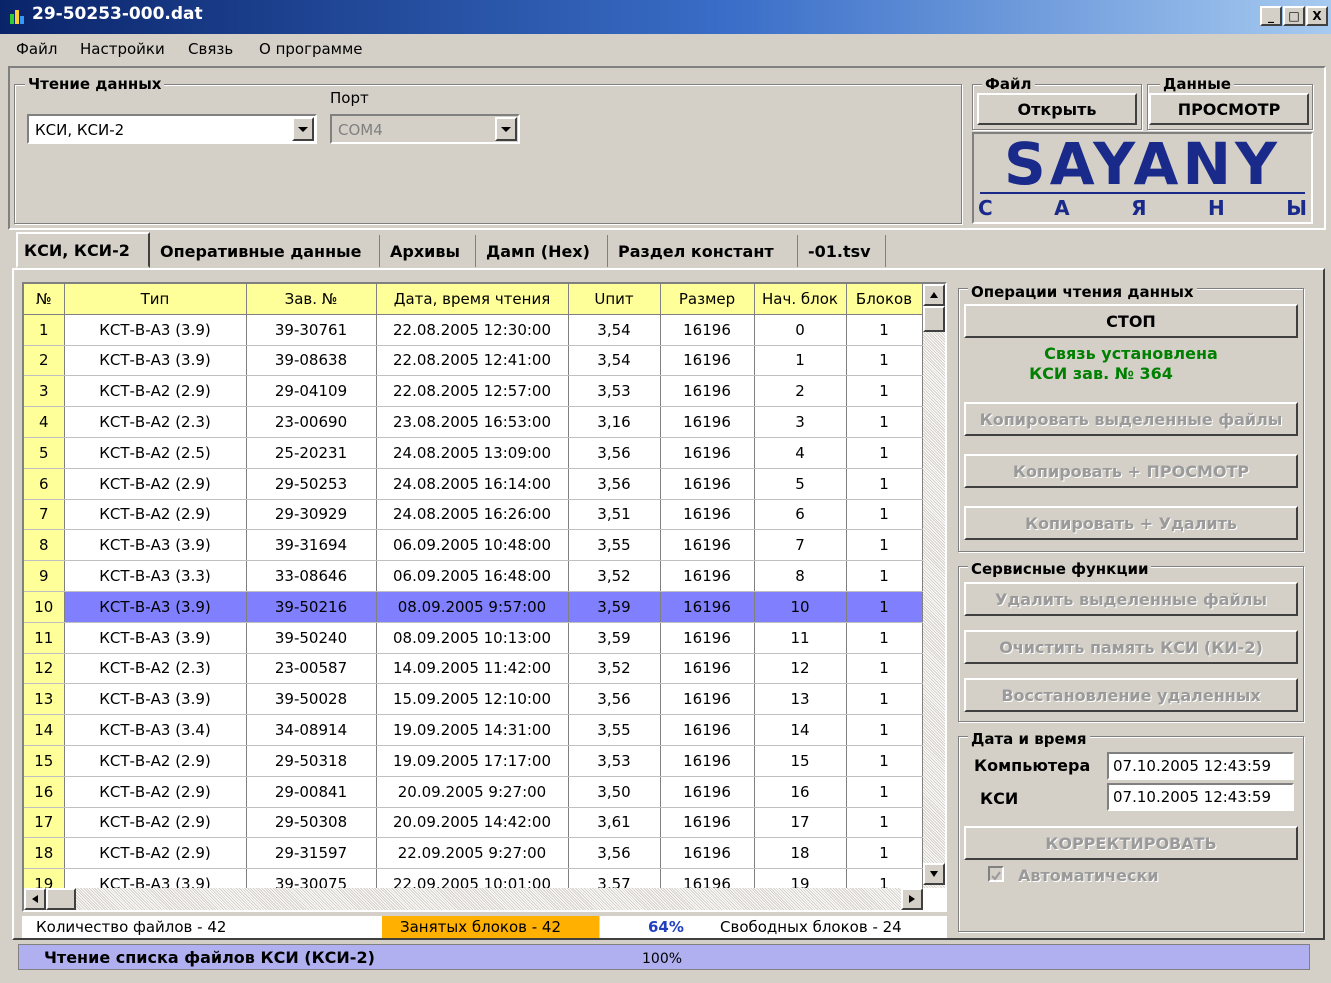 This screenshot has width=1331, height=983. I want to click on copy-delete-button: Копировать + Удалить, so click(1131, 523).